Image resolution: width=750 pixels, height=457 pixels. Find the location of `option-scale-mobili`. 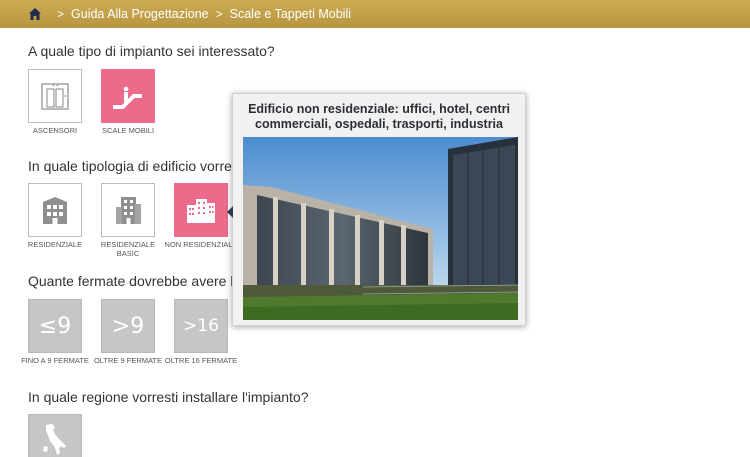

option-scale-mobili is located at coordinates (128, 96).